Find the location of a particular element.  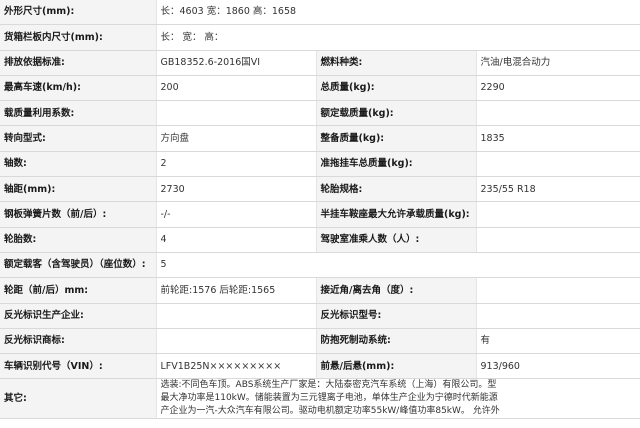

spec-value: 汽油/电混合动力 is located at coordinates (558, 63).